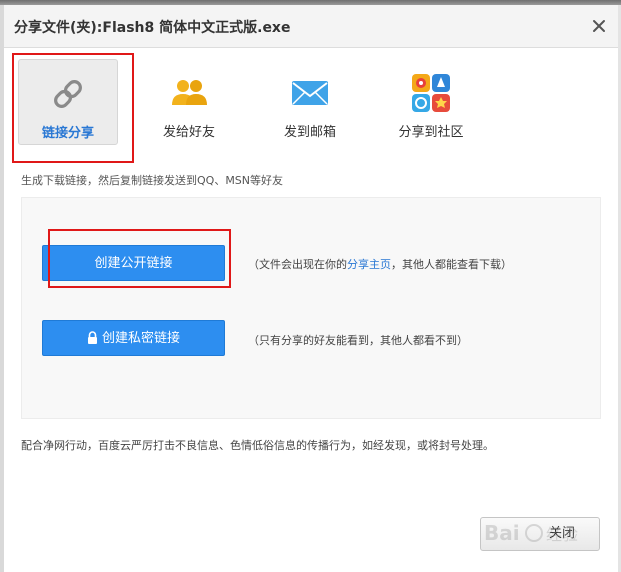 The image size is (621, 572). I want to click on create-public-link-label: 创建公开链接, so click(133, 263).